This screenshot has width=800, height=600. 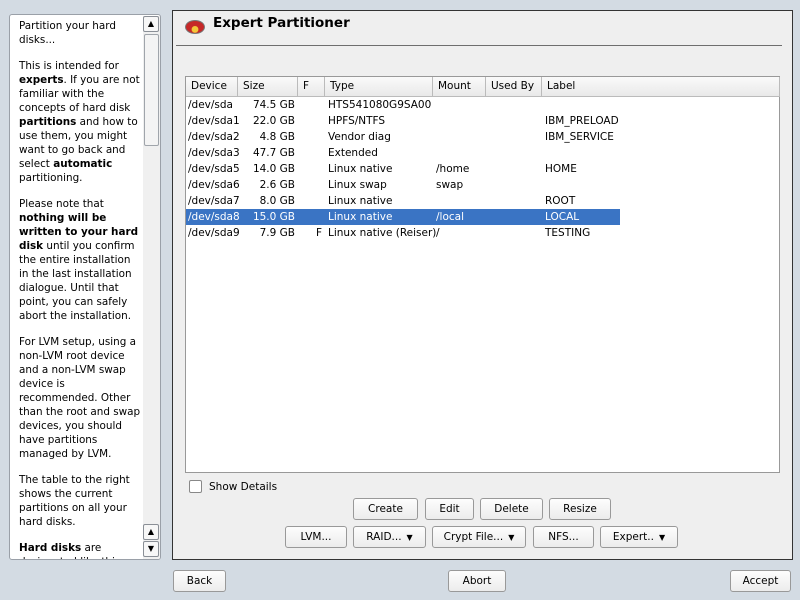 What do you see at coordinates (560, 201) in the screenshot?
I see `cell-label: ROOT` at bounding box center [560, 201].